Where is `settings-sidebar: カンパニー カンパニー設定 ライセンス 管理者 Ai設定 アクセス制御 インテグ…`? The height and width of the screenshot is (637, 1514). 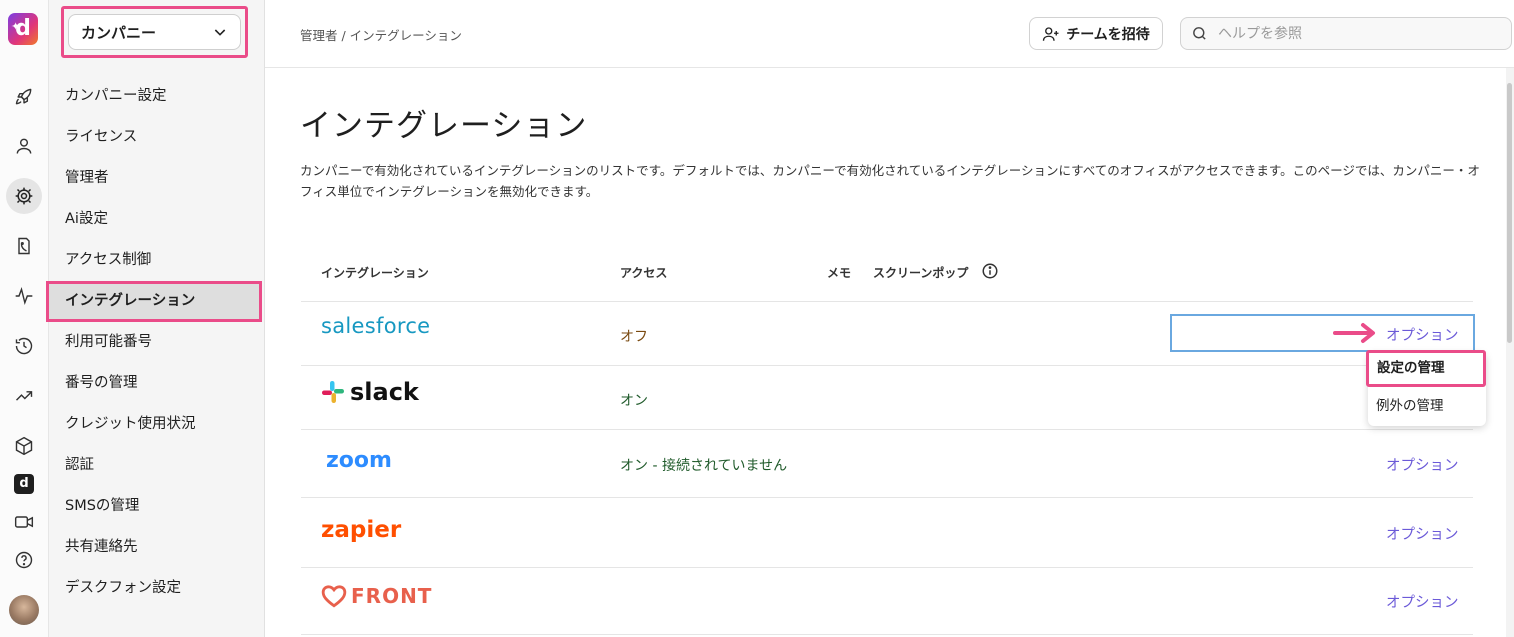
settings-sidebar: カンパニー カンパニー設定 ライセンス 管理者 Ai設定 アクセス制御 インテグ… is located at coordinates (155, 318).